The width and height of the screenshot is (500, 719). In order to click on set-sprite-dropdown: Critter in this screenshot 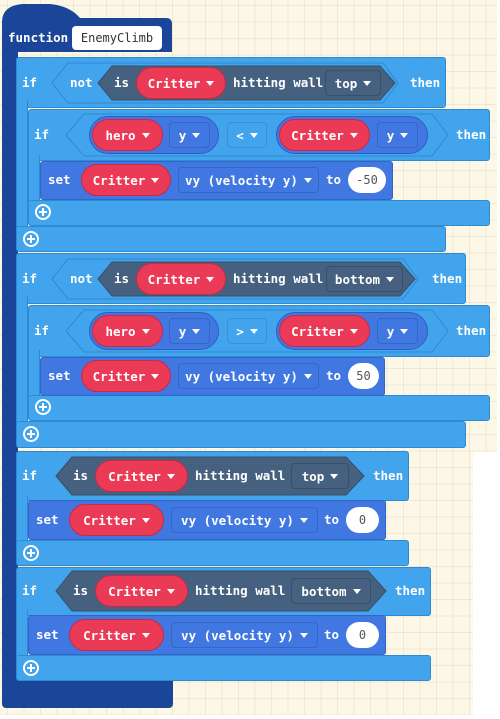, I will do `click(116, 635)`.